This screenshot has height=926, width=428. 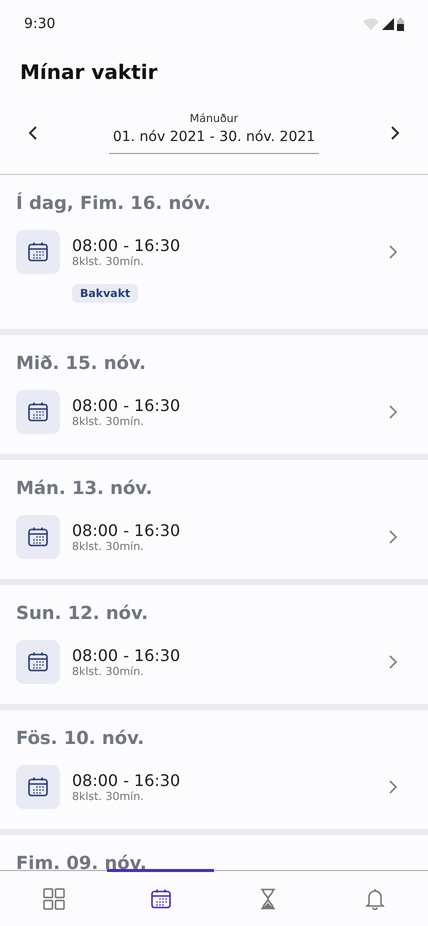 What do you see at coordinates (114, 203) in the screenshot?
I see `day-heading: Í dag, Fim. 16. nóv.` at bounding box center [114, 203].